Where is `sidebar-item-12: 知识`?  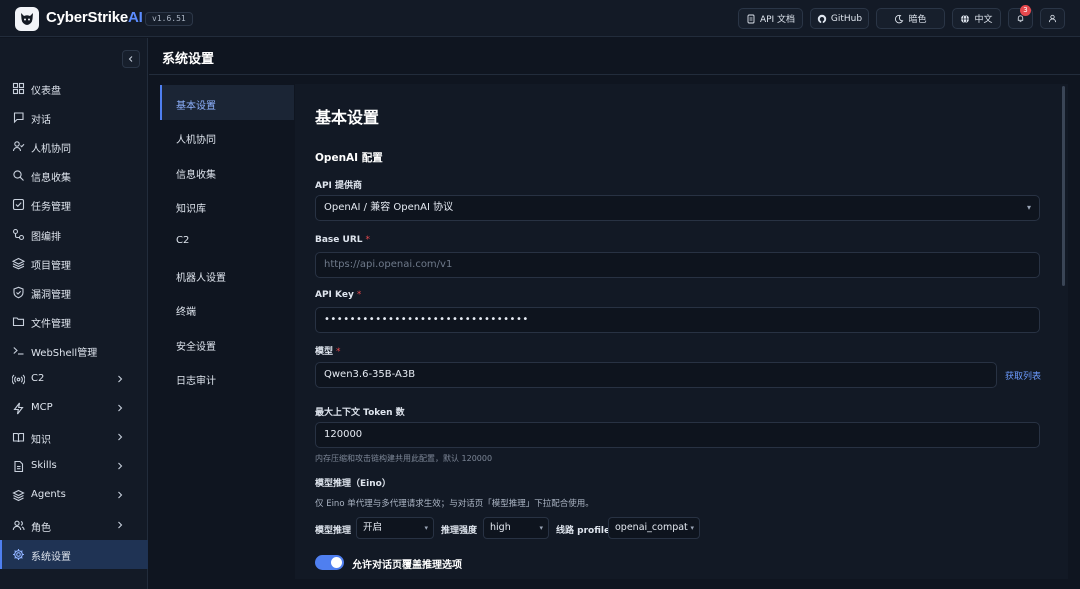
sidebar-item-12: 知识 is located at coordinates (74, 437).